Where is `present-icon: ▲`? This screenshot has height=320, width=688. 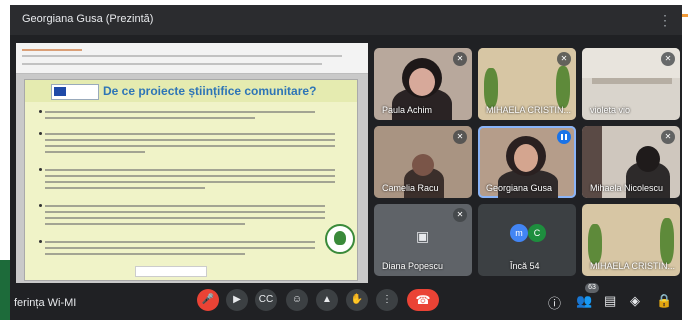
present-icon: ▲ is located at coordinates (327, 300).